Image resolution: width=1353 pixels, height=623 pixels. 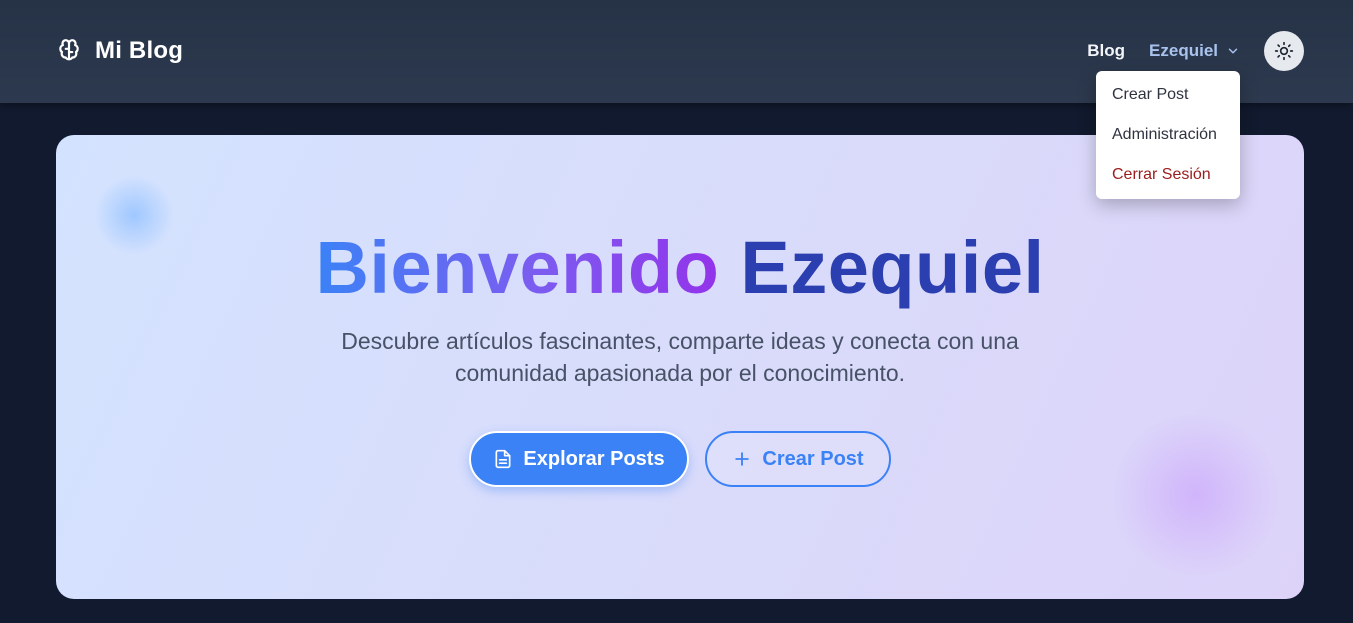 I want to click on menu-item-administracion: Administración, so click(x=1168, y=139).